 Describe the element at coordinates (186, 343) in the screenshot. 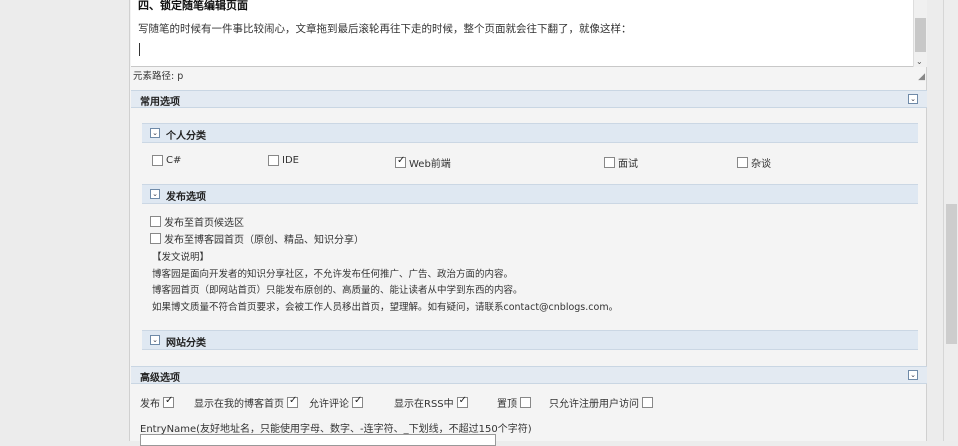

I see `site-category-title: 网站分类` at that location.